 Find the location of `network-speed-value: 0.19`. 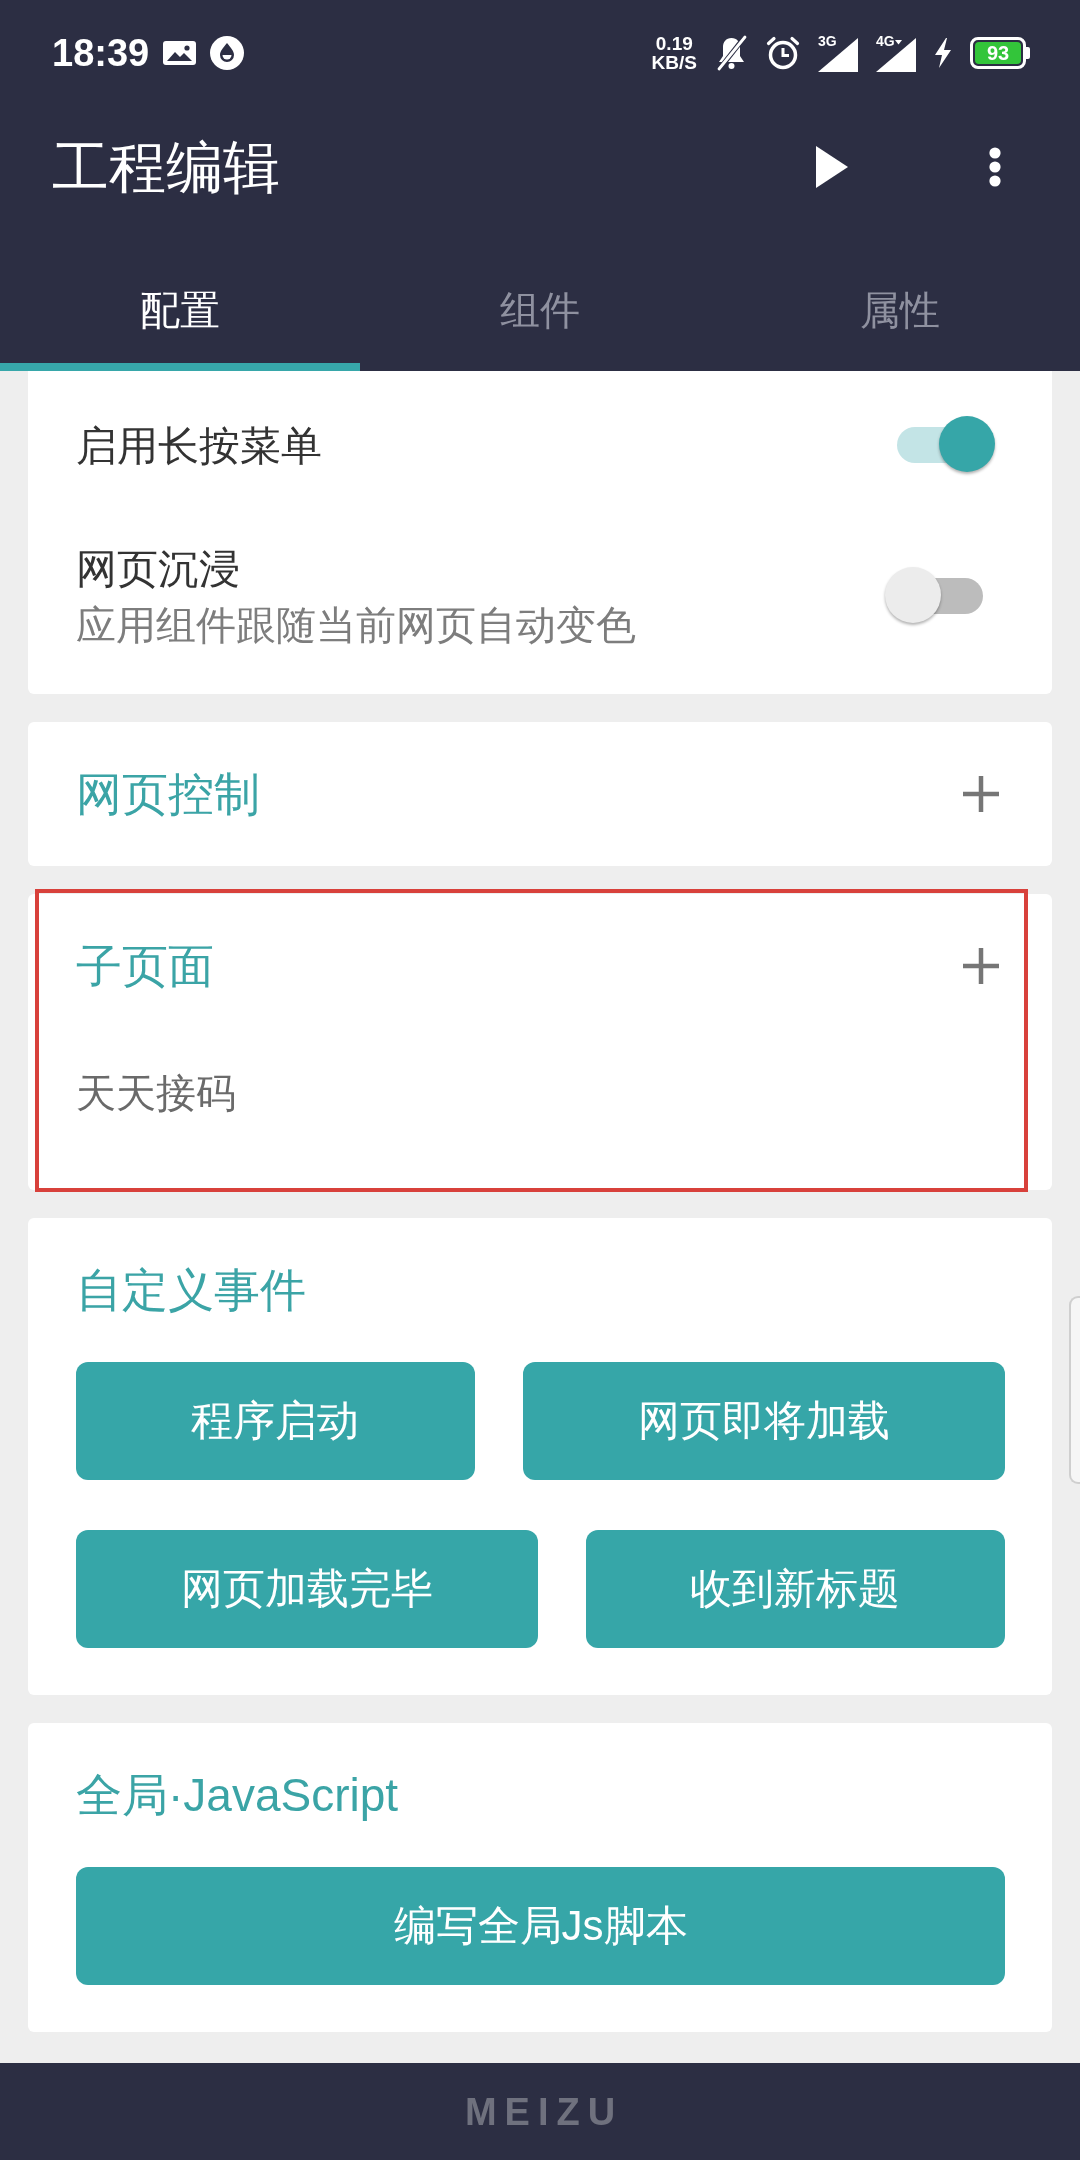

network-speed-value: 0.19 is located at coordinates (674, 43).